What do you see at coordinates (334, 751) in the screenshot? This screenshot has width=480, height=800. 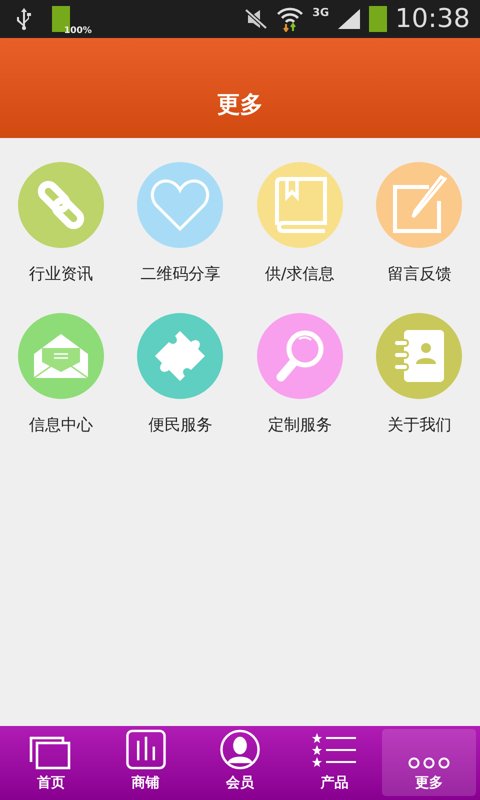 I see `star-list-icon` at bounding box center [334, 751].